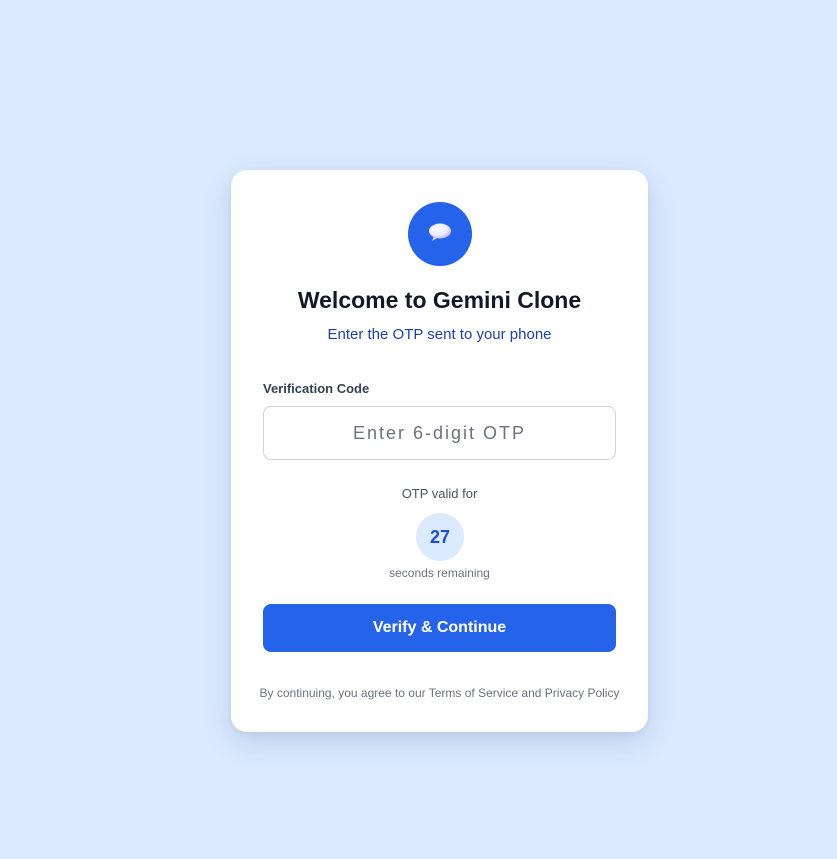  Describe the element at coordinates (440, 537) in the screenshot. I see `countdown-badge: 27` at that location.